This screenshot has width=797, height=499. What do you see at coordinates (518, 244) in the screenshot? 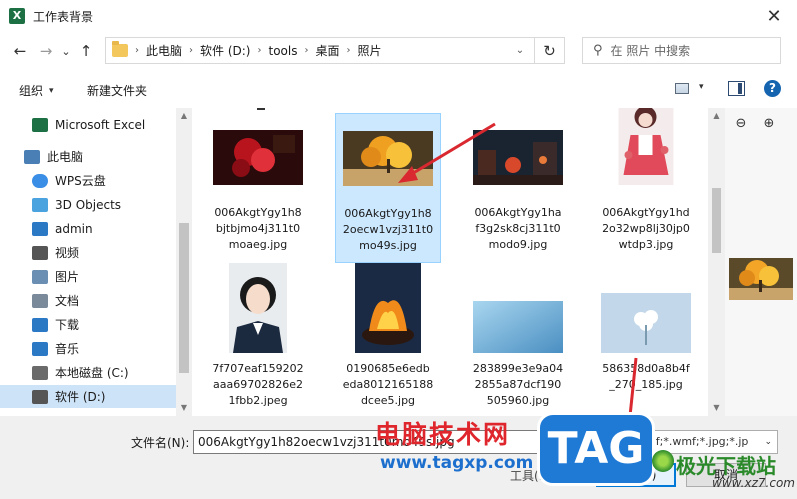
I see `file-name-line: modo9.jpg` at bounding box center [518, 244].